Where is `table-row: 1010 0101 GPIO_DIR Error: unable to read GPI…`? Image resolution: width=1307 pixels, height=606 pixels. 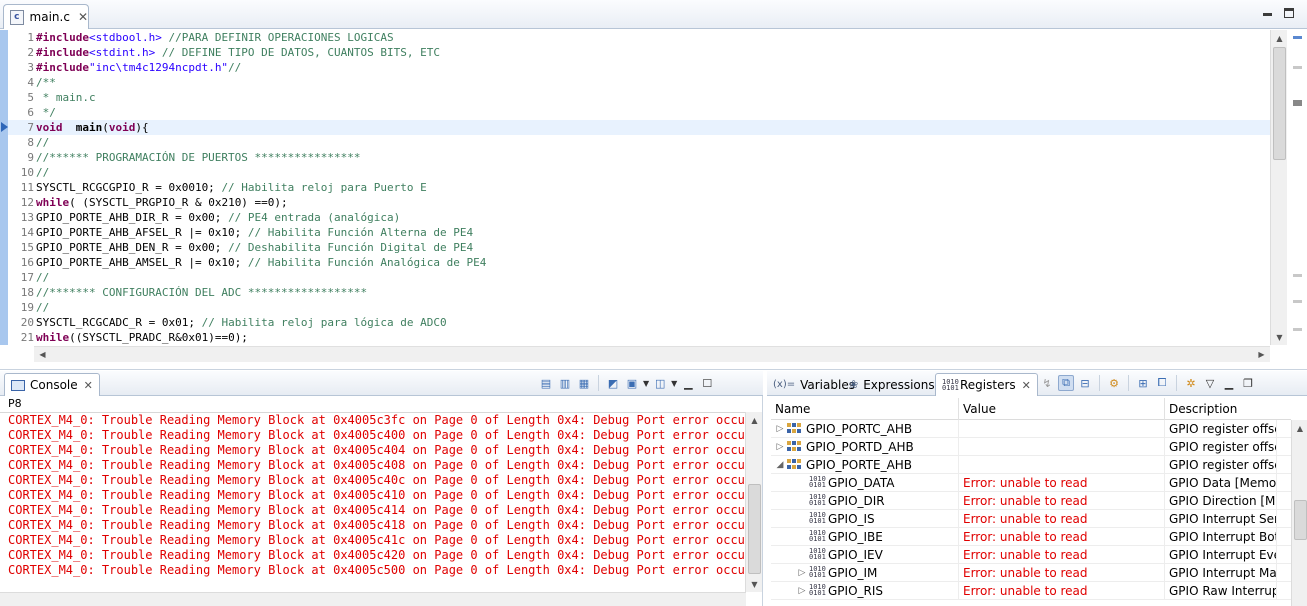
table-row: 1010 0101 GPIO_DIR Error: unable to read GPI… is located at coordinates (1031, 501).